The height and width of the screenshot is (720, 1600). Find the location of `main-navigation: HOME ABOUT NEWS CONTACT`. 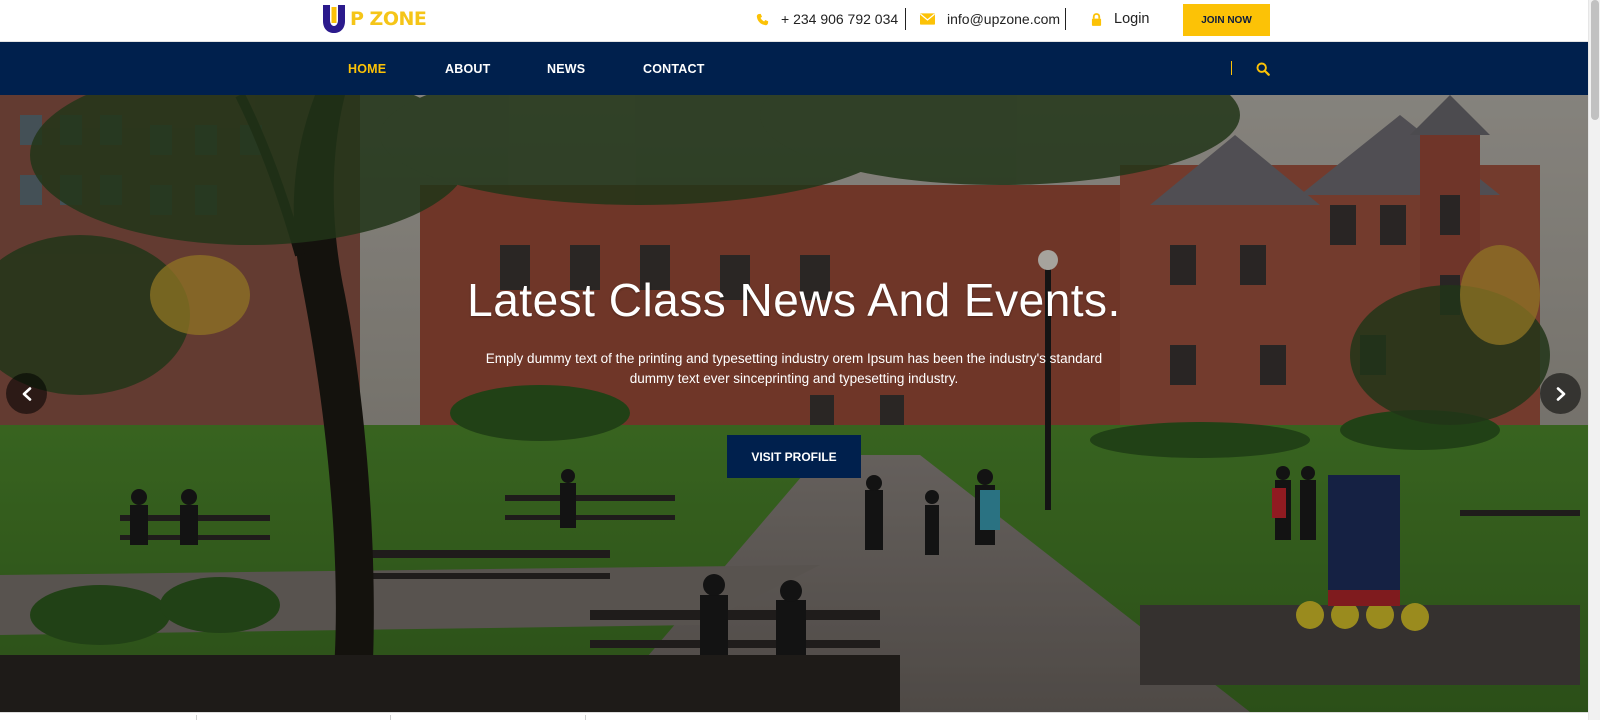

main-navigation: HOME ABOUT NEWS CONTACT is located at coordinates (794, 68).